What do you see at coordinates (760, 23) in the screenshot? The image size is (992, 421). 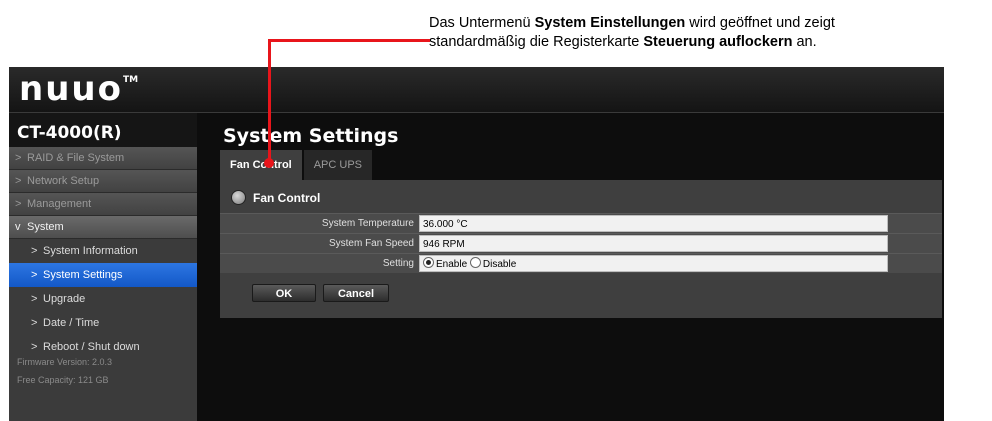 I see `annotation-text-part: wird geöffnet und zeigt` at bounding box center [760, 23].